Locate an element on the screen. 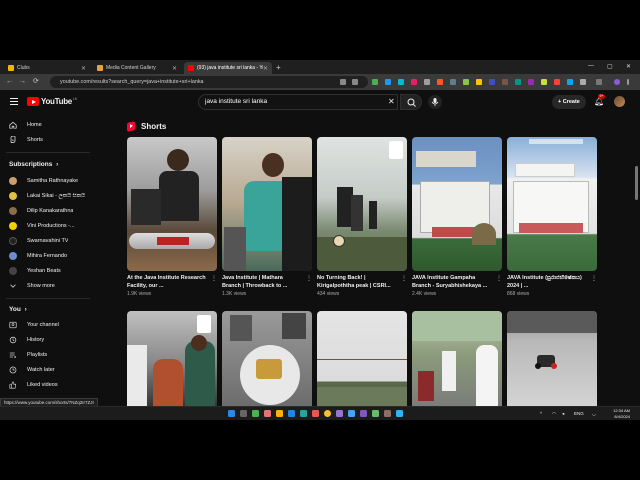 This screenshot has width=640, height=480. bookmark-star-icon is located at coordinates (355, 82).